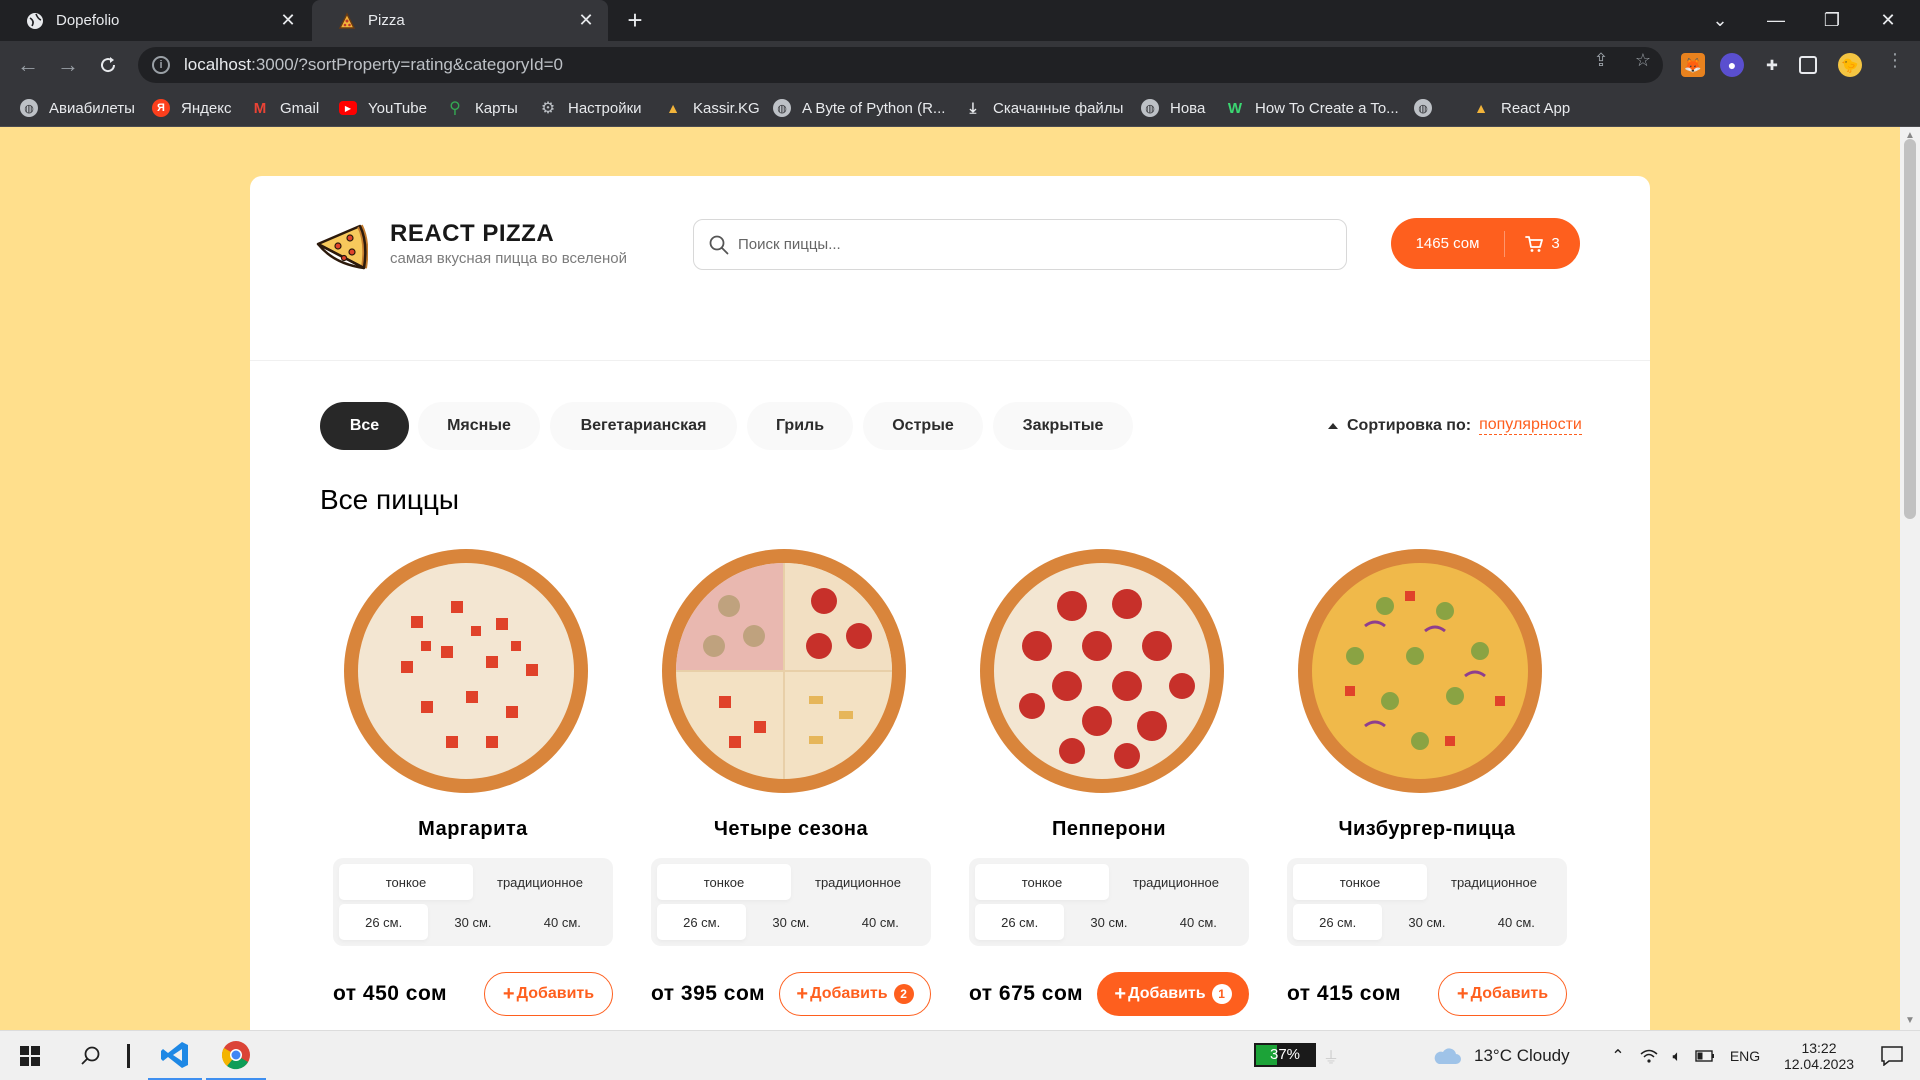  What do you see at coordinates (1910, 329) in the screenshot?
I see `scroll-thumb` at bounding box center [1910, 329].